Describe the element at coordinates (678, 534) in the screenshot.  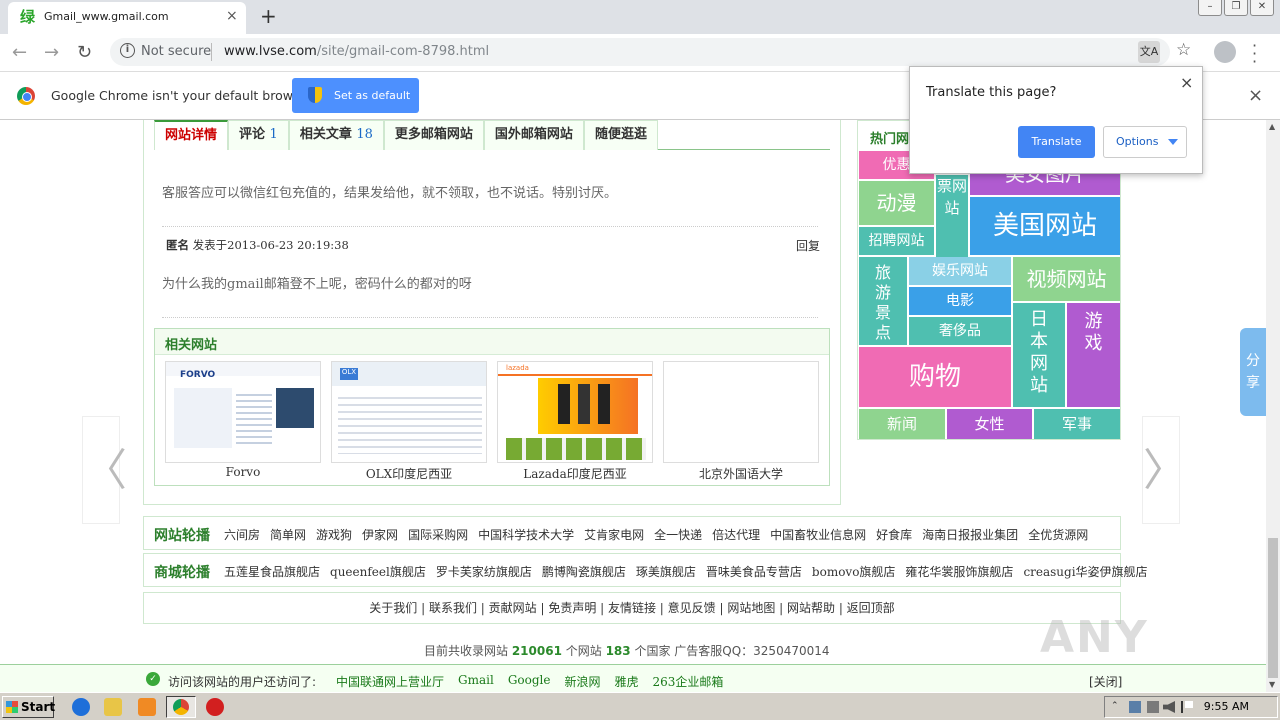
I see `rotation-link: 全一快递` at that location.